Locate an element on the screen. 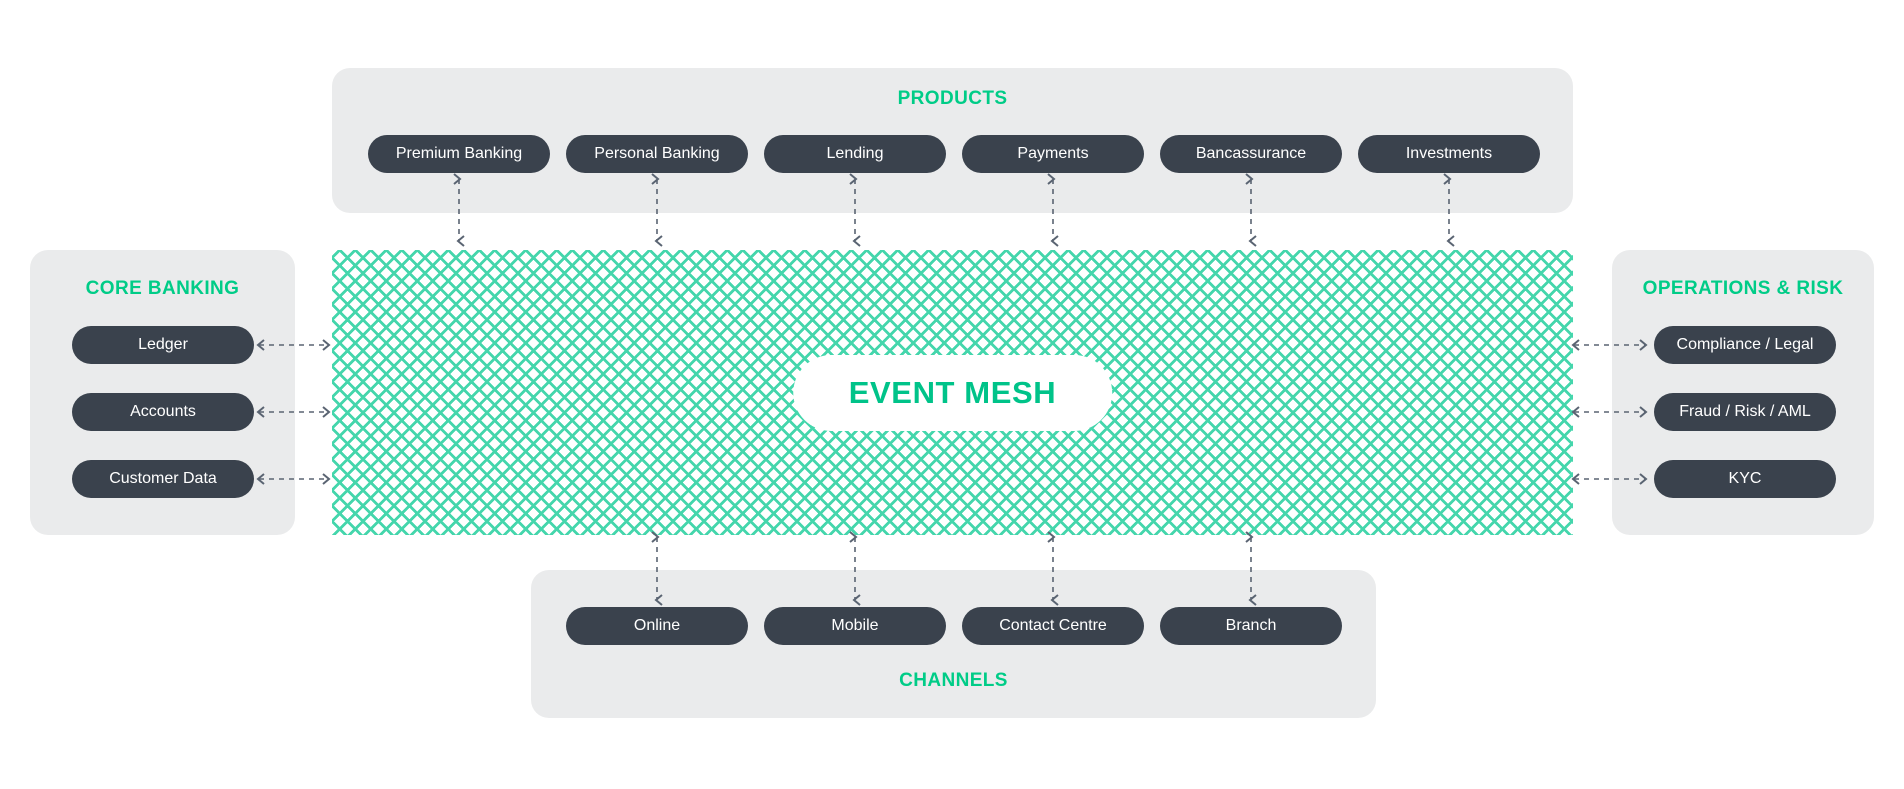 This screenshot has height=789, width=1904. channel-pill-online: Online is located at coordinates (657, 626).